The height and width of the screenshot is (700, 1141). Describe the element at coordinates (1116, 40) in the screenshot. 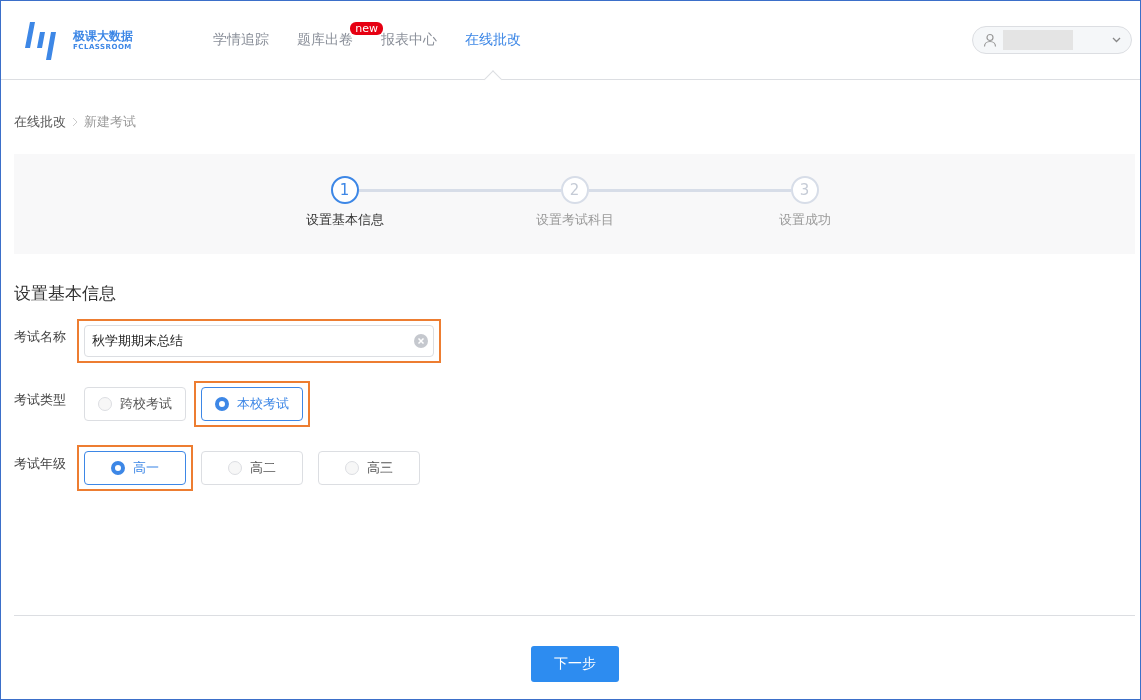

I see `chevron-down-icon` at that location.